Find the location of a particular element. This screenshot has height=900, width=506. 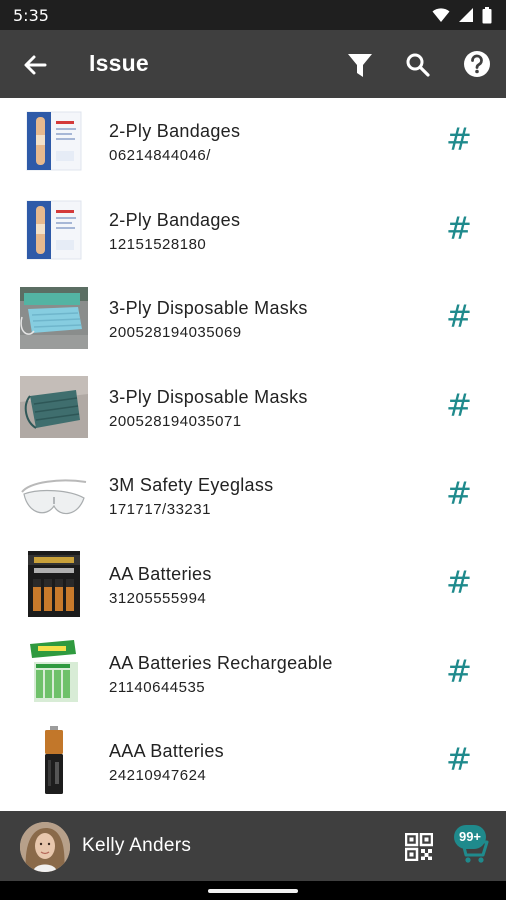

eyeglass-thumbnail is located at coordinates (54, 495).